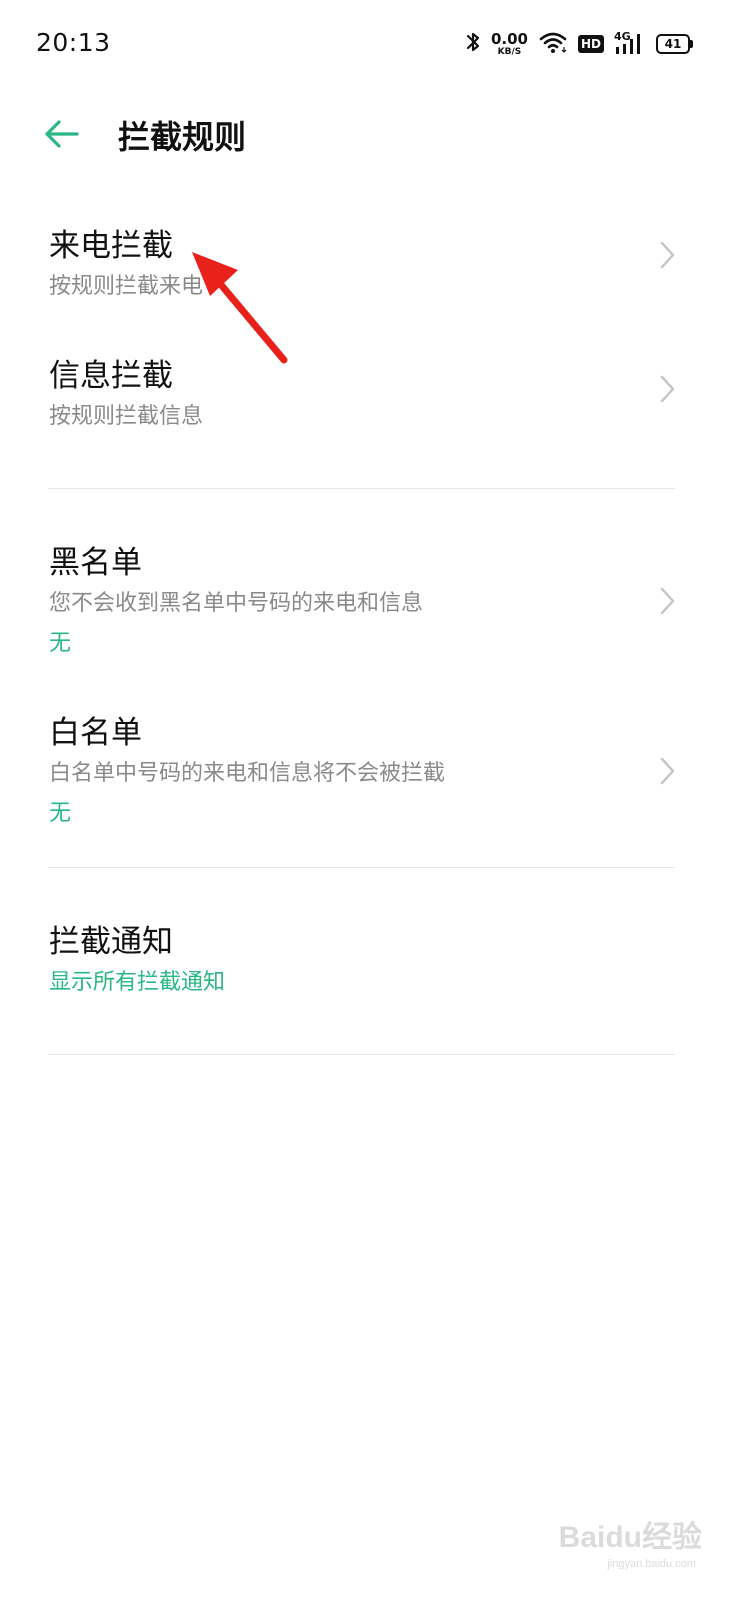 The height and width of the screenshot is (1600, 738). I want to click on battery-level: 41, so click(673, 44).